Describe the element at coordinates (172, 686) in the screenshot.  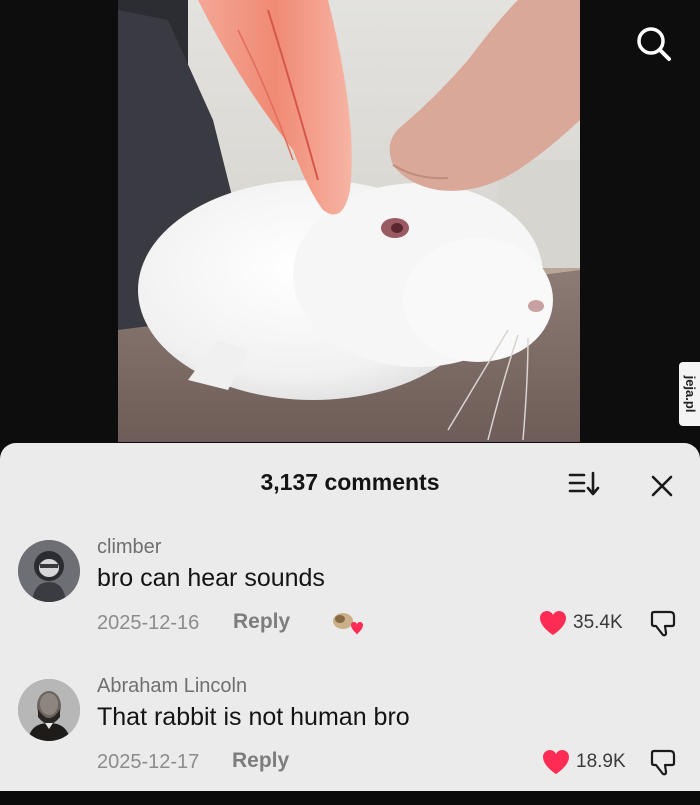
I see `comment-username: Abraham Lincoln` at that location.